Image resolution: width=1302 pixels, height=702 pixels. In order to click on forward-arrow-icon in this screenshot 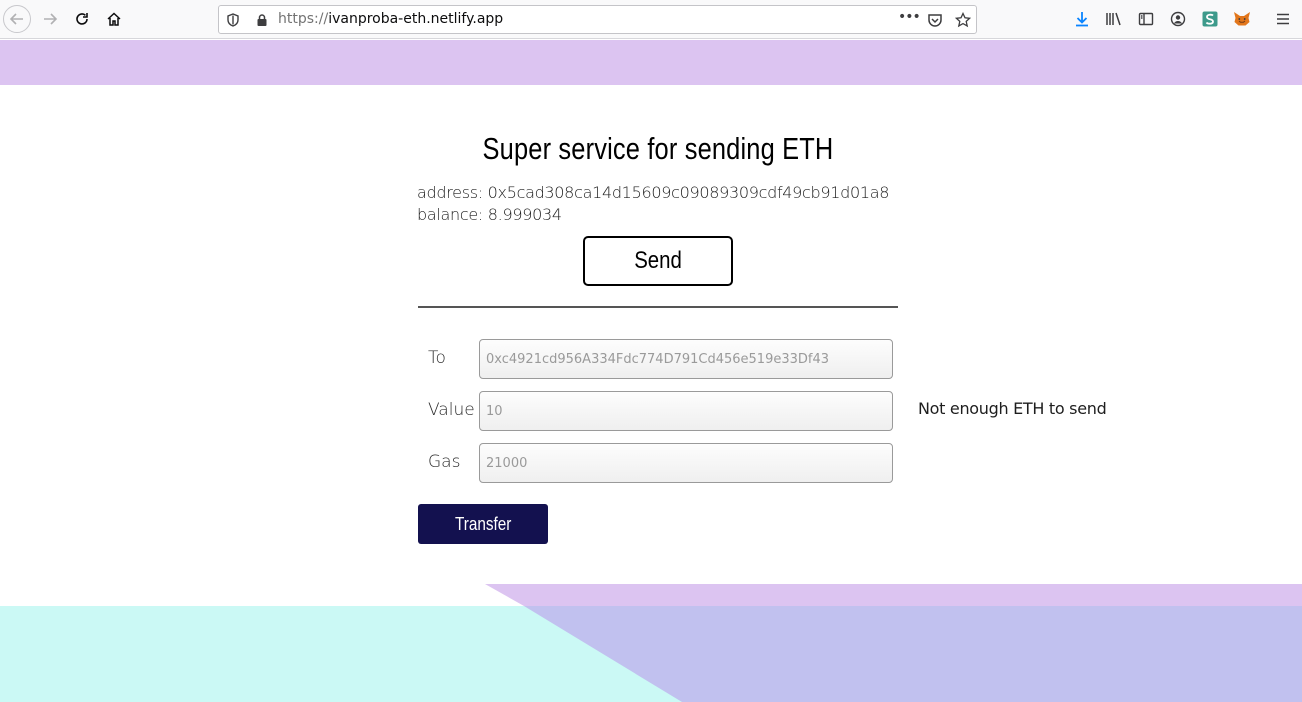, I will do `click(51, 19)`.